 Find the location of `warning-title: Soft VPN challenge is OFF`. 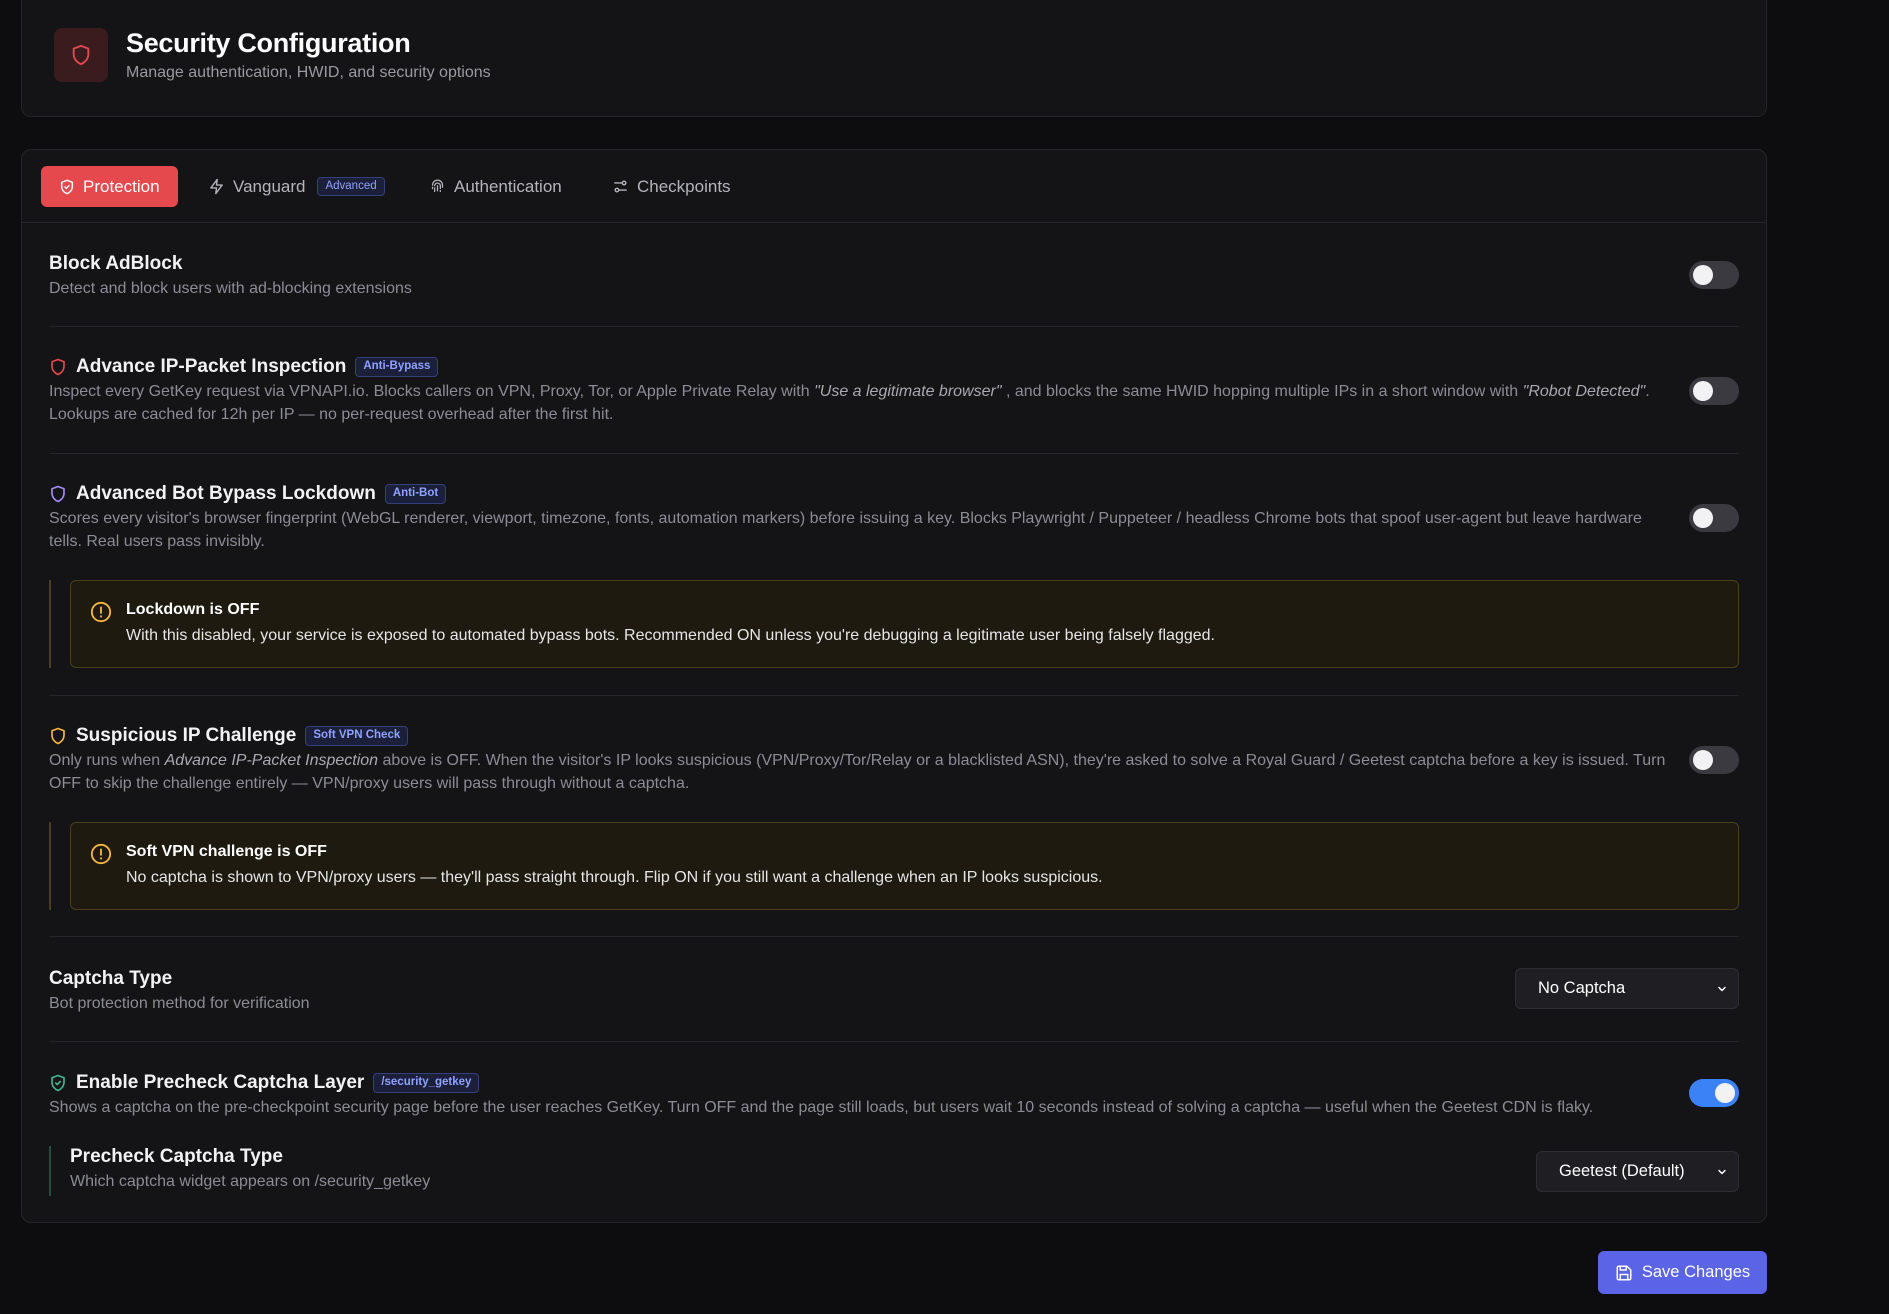

warning-title: Soft VPN challenge is OFF is located at coordinates (226, 851).